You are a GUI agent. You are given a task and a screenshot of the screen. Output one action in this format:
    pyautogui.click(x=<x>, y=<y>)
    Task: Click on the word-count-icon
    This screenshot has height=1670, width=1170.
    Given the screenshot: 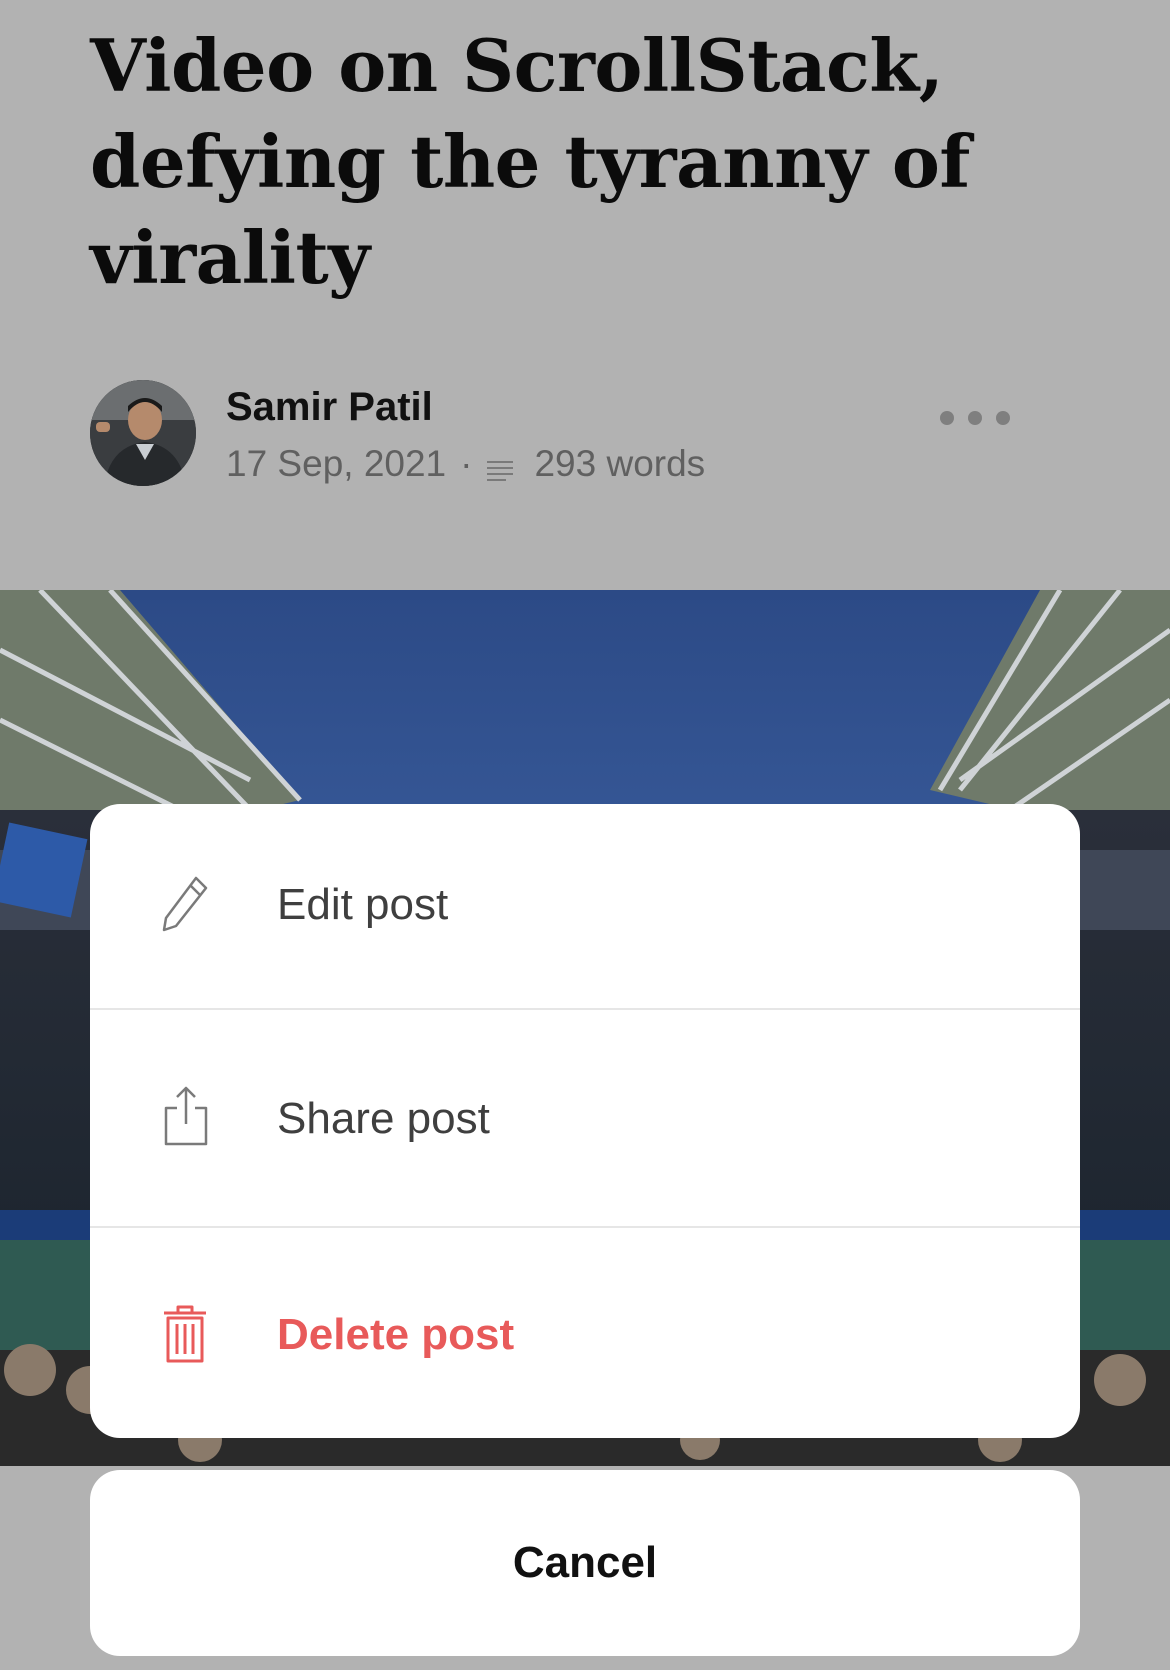 What is the action you would take?
    pyautogui.click(x=500, y=466)
    